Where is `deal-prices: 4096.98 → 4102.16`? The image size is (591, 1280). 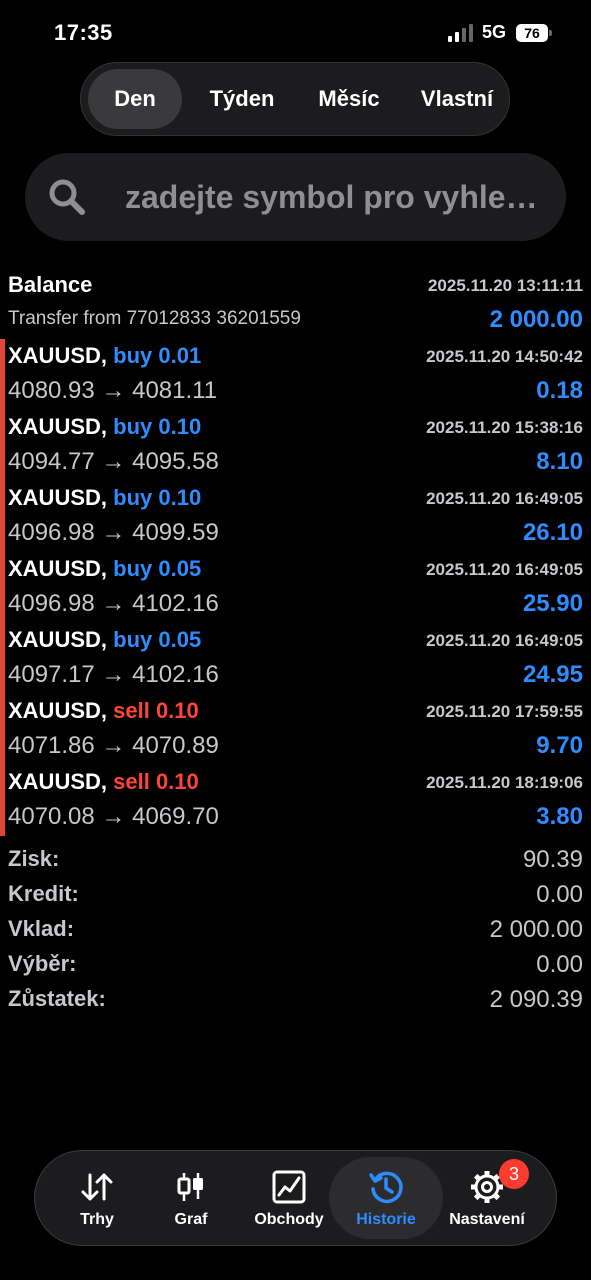 deal-prices: 4096.98 → 4102.16 is located at coordinates (113, 603).